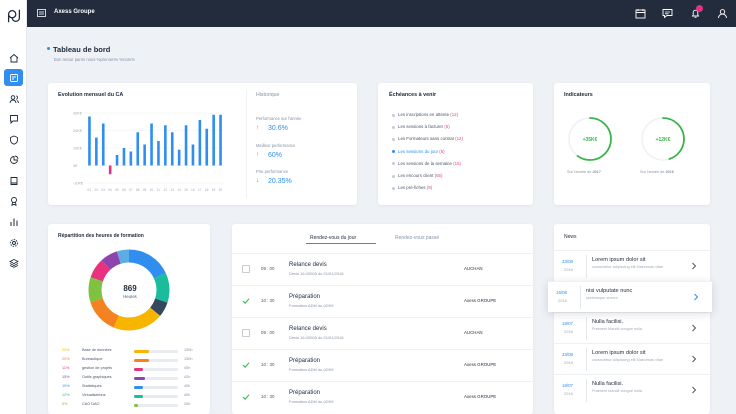 This screenshot has width=736, height=414. What do you see at coordinates (132, 396) in the screenshot?
I see `legend-row: 12% Virtualisations 40h` at bounding box center [132, 396].